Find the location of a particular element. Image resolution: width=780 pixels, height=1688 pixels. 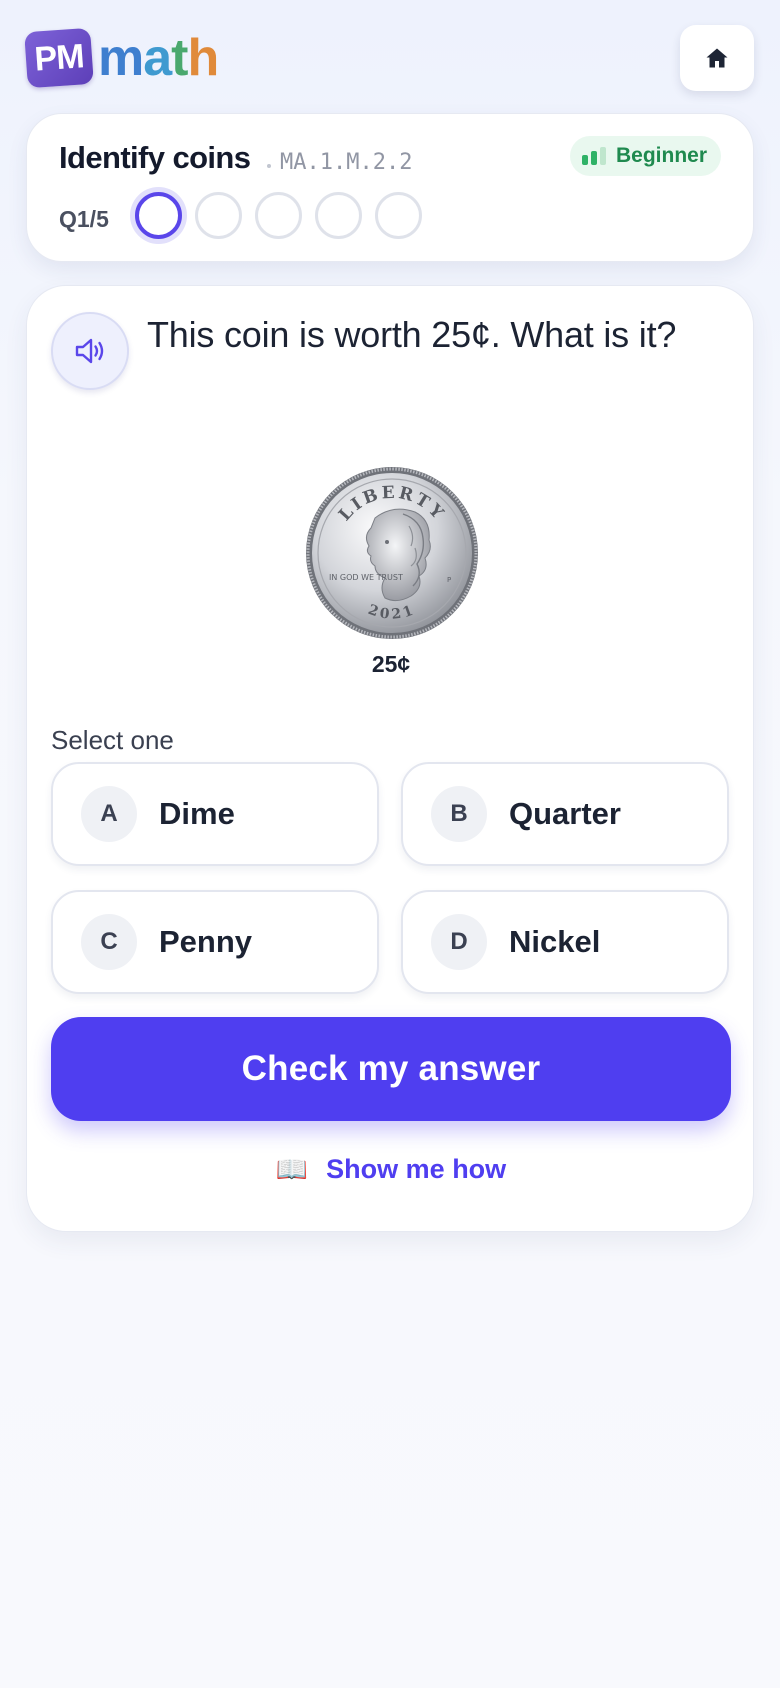

answer-option-b: B Quarter is located at coordinates (565, 814).